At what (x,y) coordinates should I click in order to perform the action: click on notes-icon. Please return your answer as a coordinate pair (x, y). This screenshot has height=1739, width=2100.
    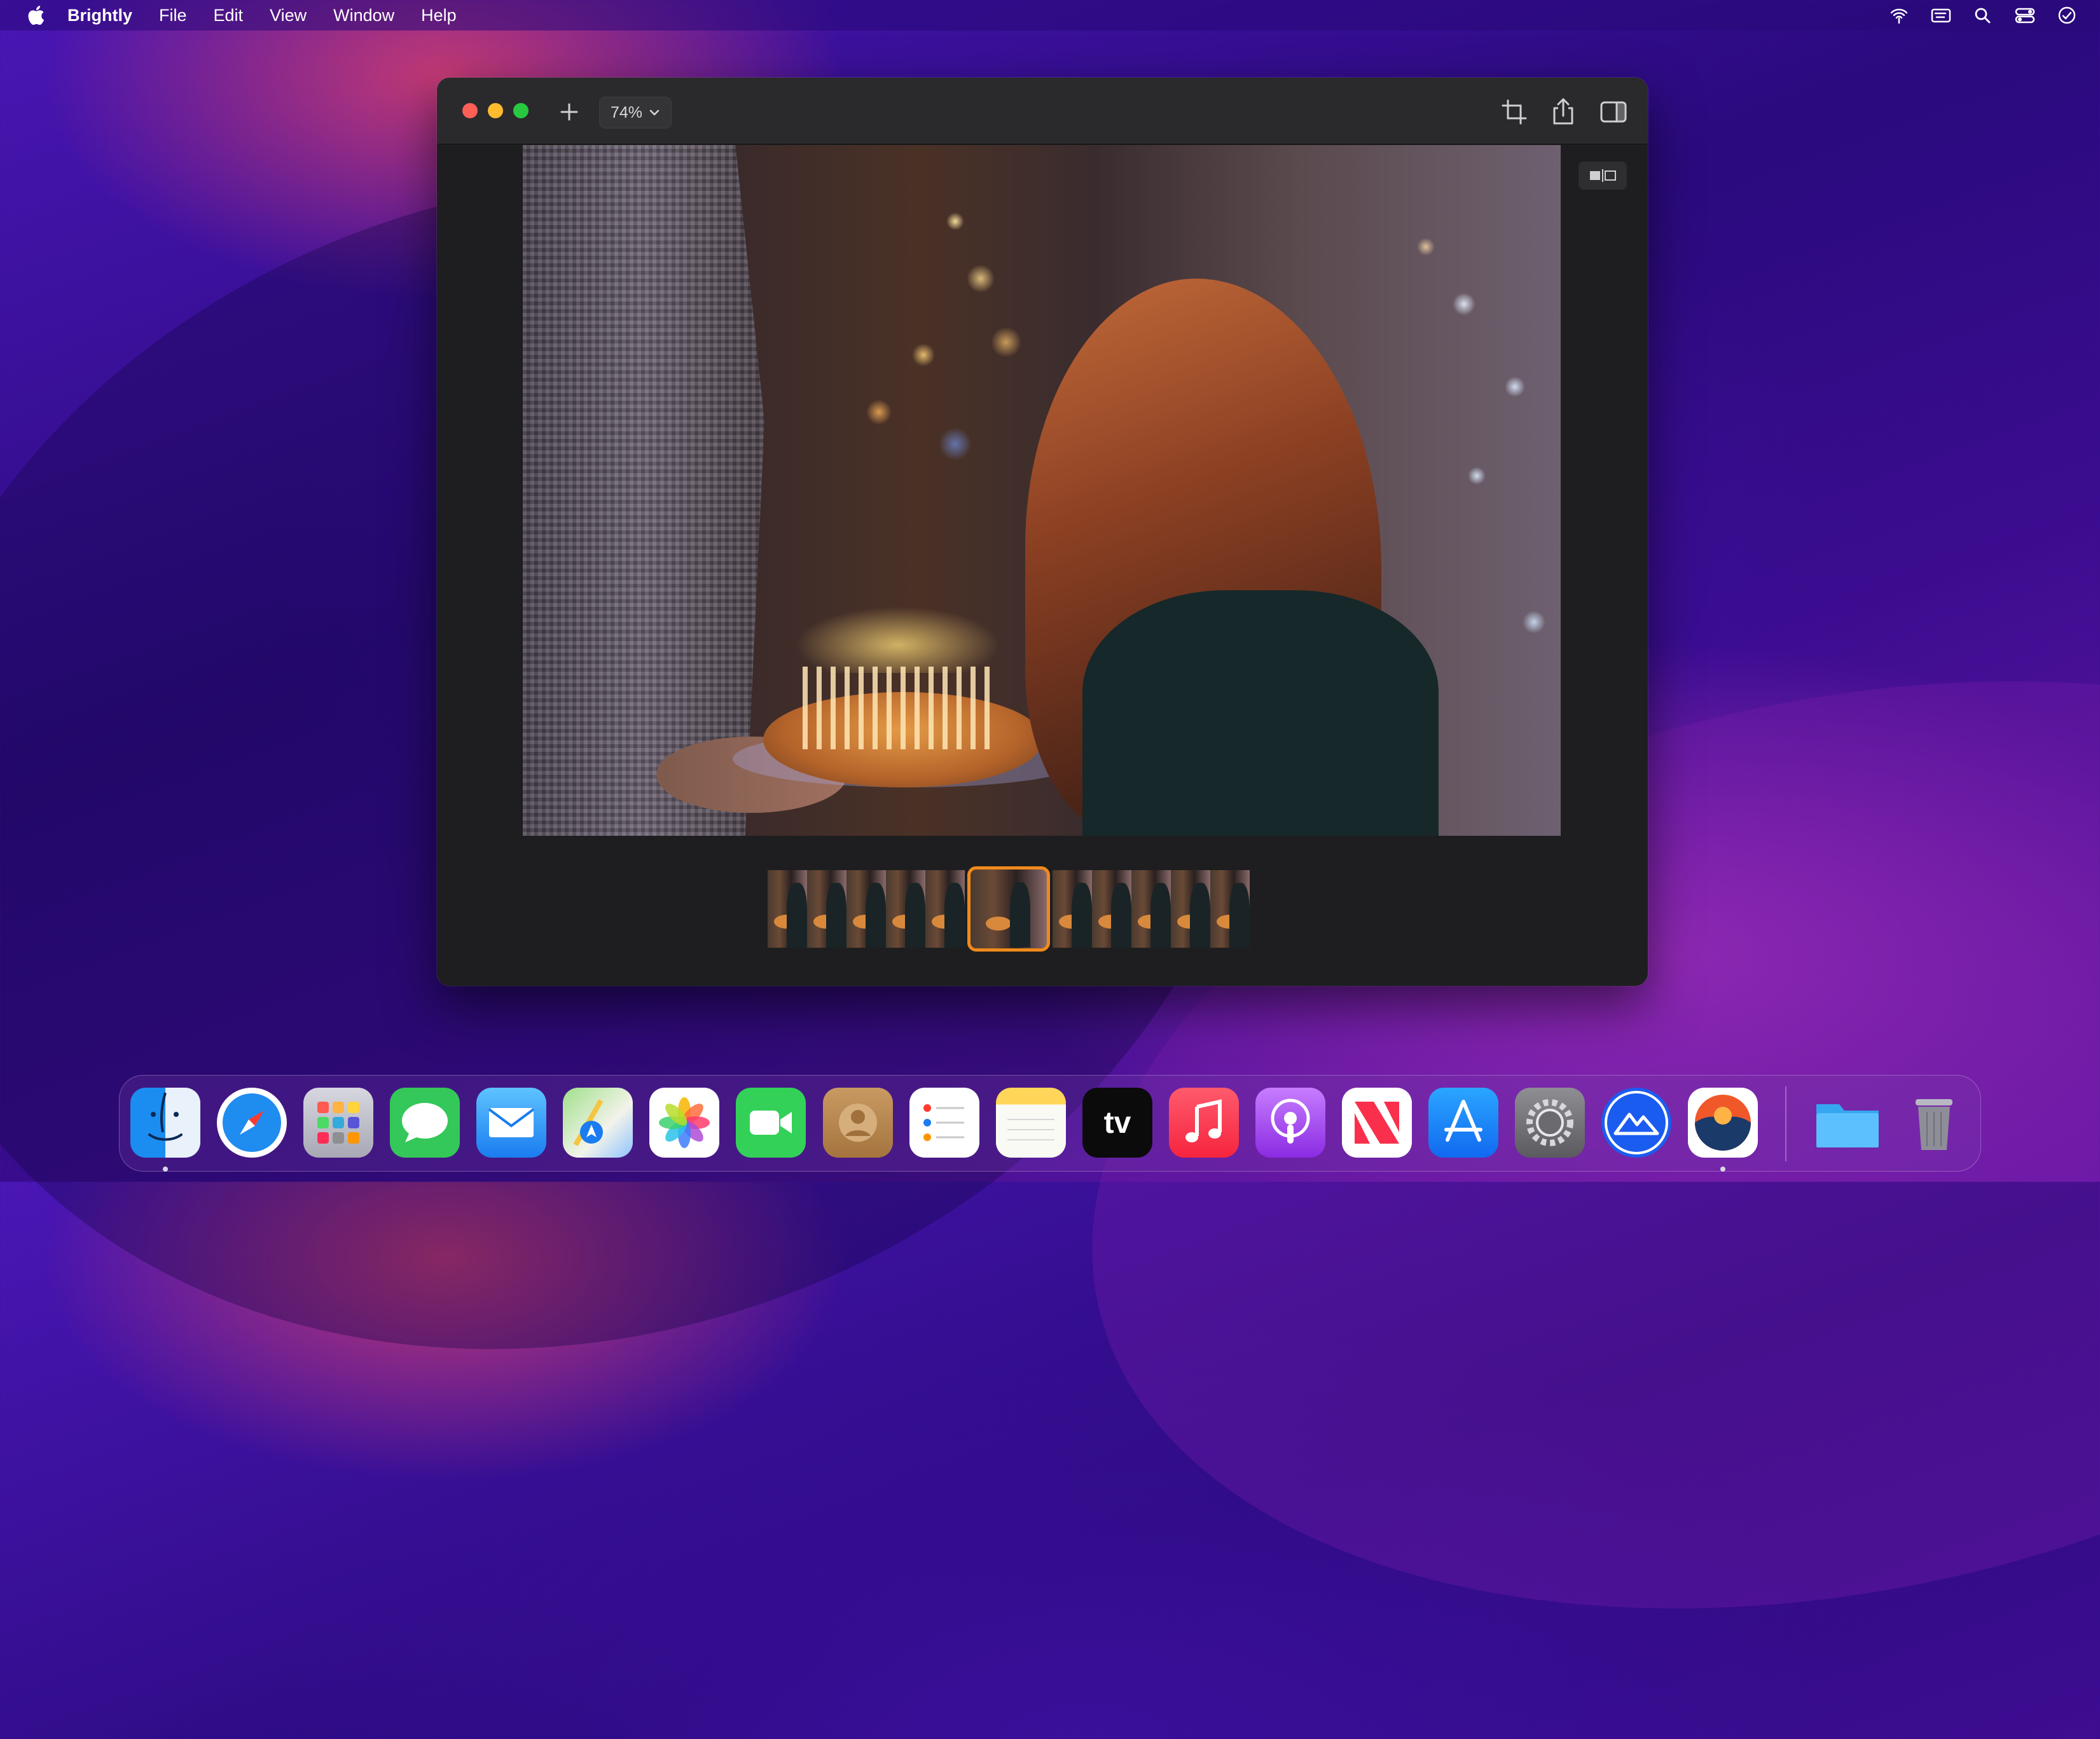
    Looking at the image, I should click on (1030, 1129).